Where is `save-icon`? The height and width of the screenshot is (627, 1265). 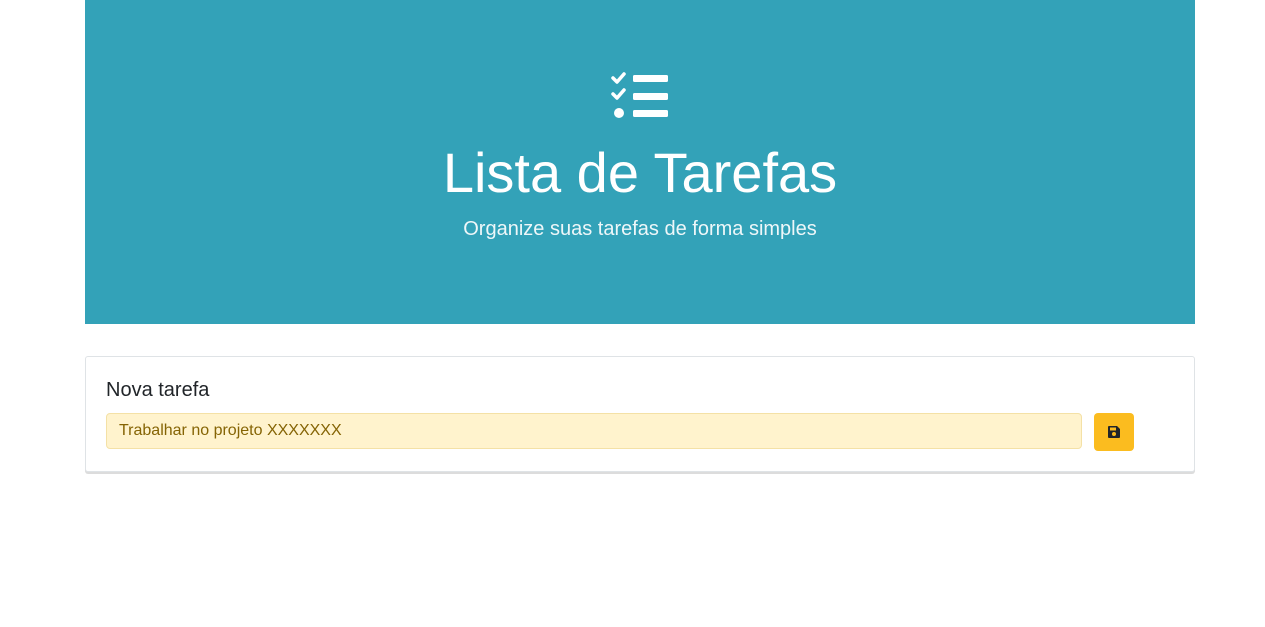 save-icon is located at coordinates (1114, 432).